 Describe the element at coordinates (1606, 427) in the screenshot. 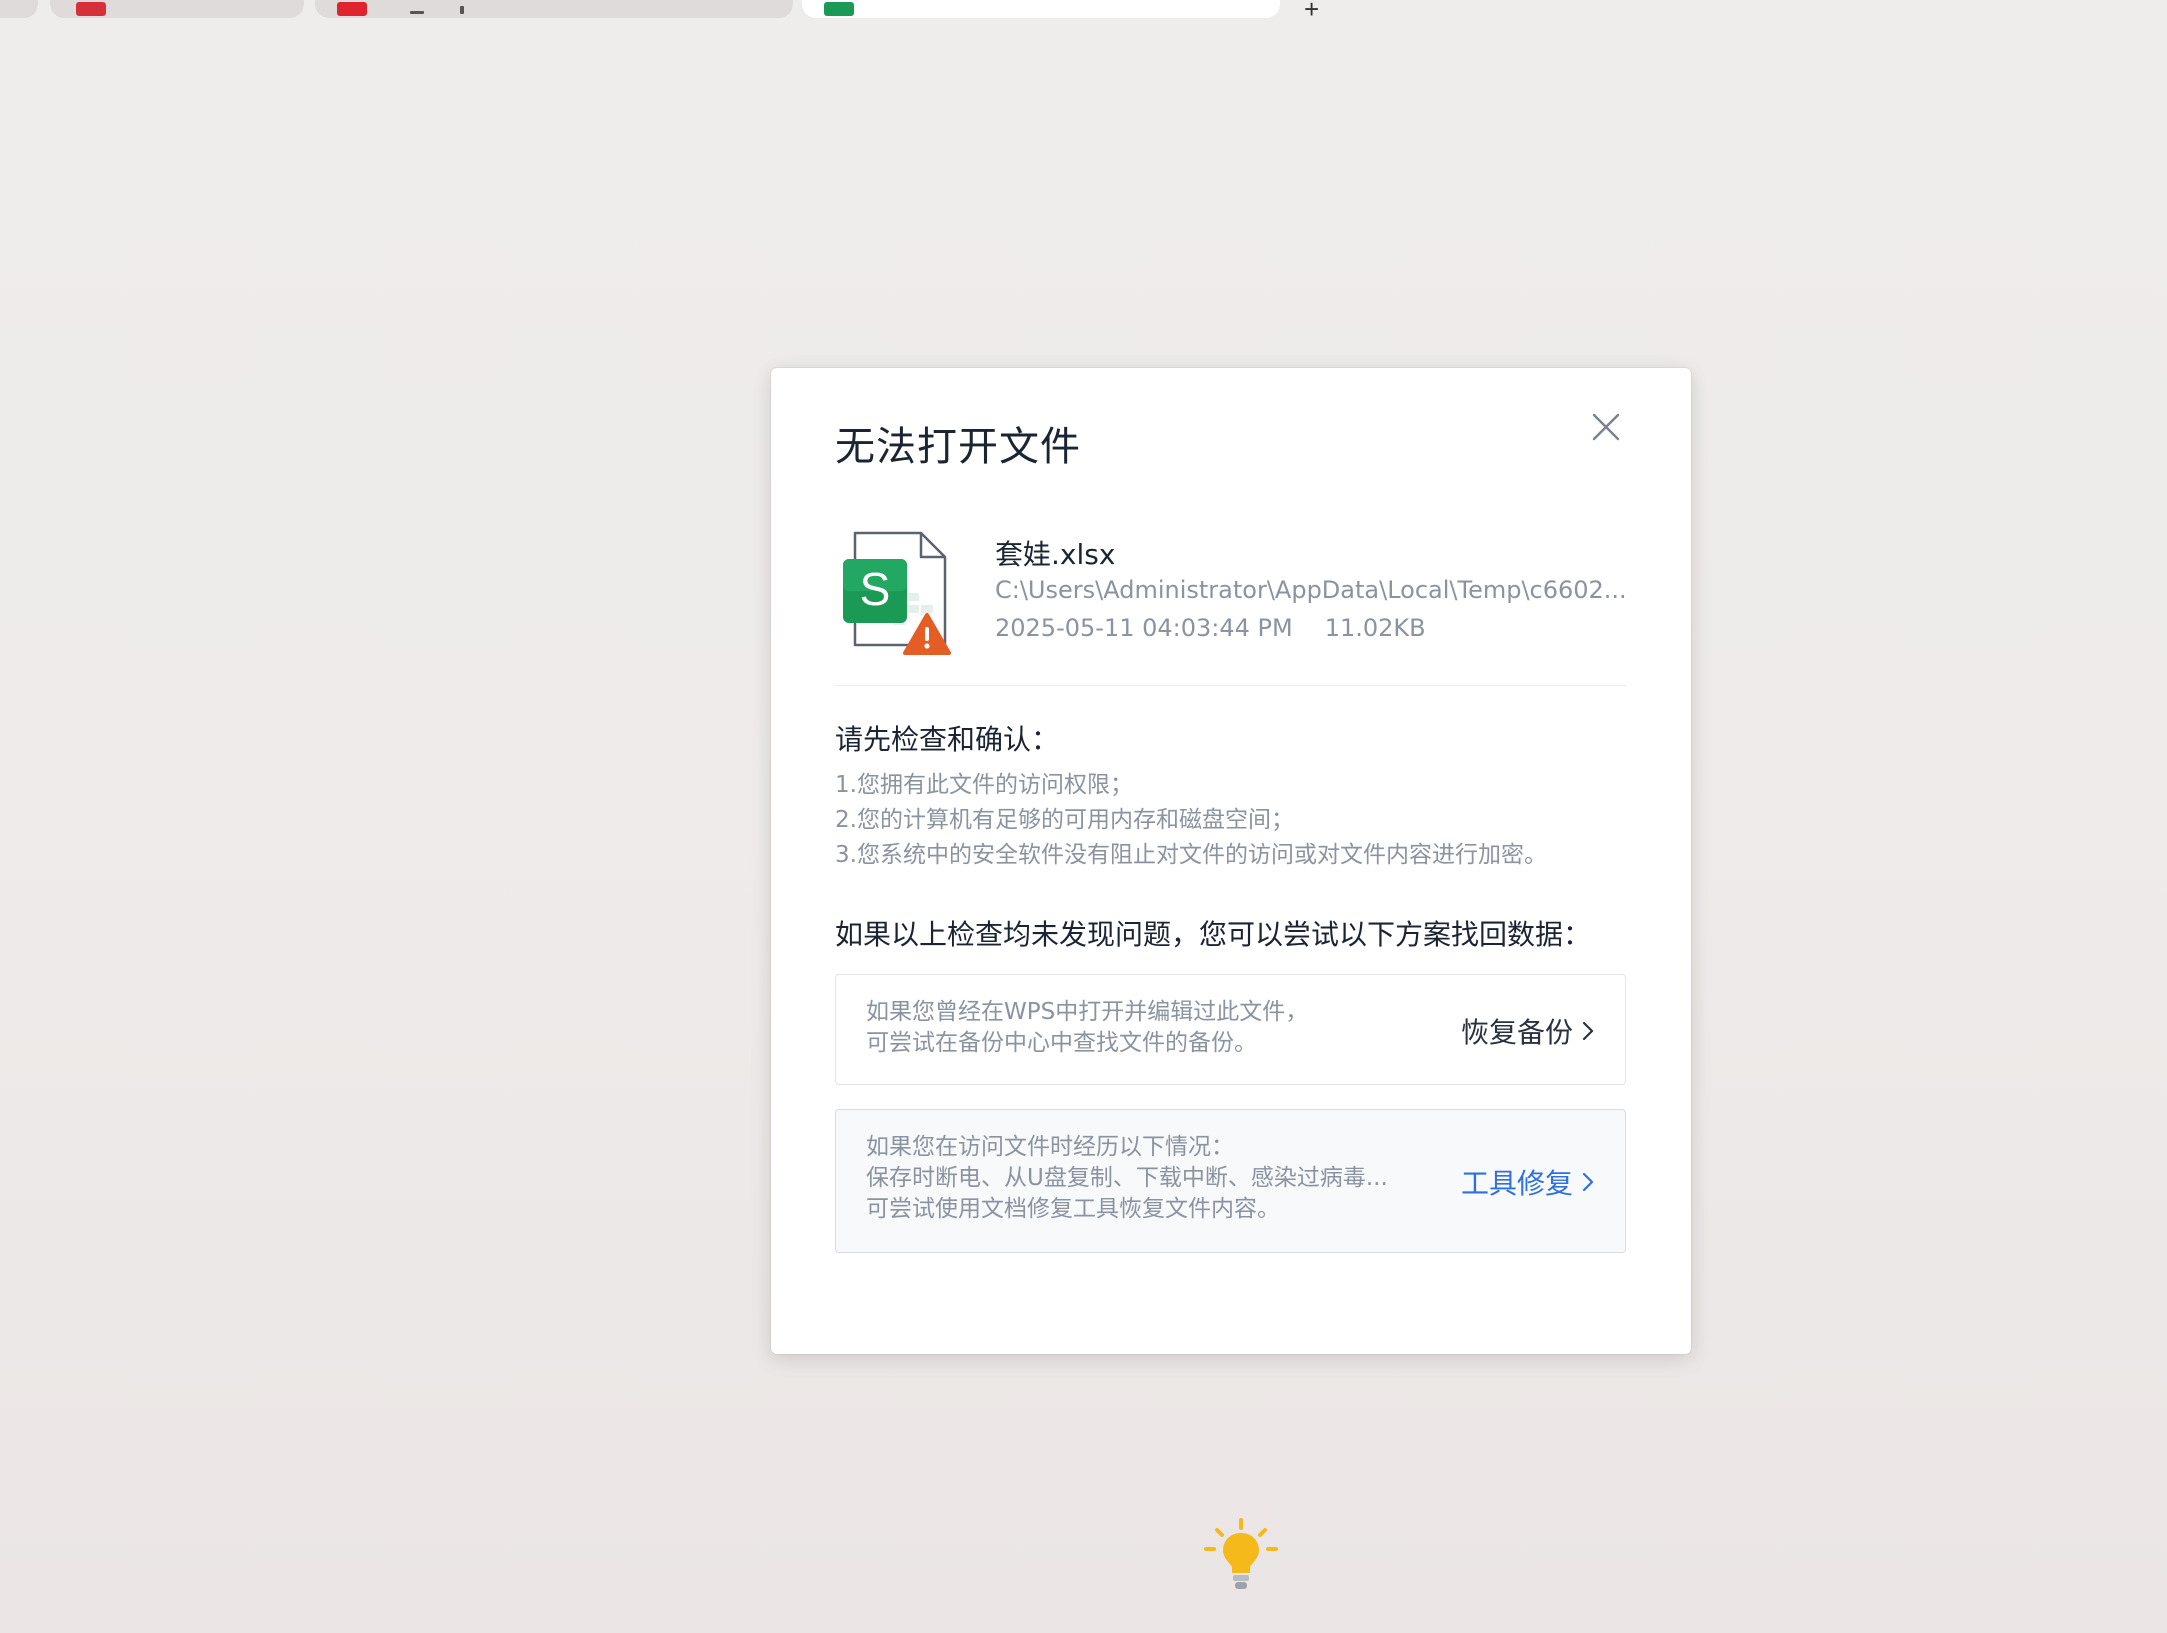

I see `close-icon` at that location.